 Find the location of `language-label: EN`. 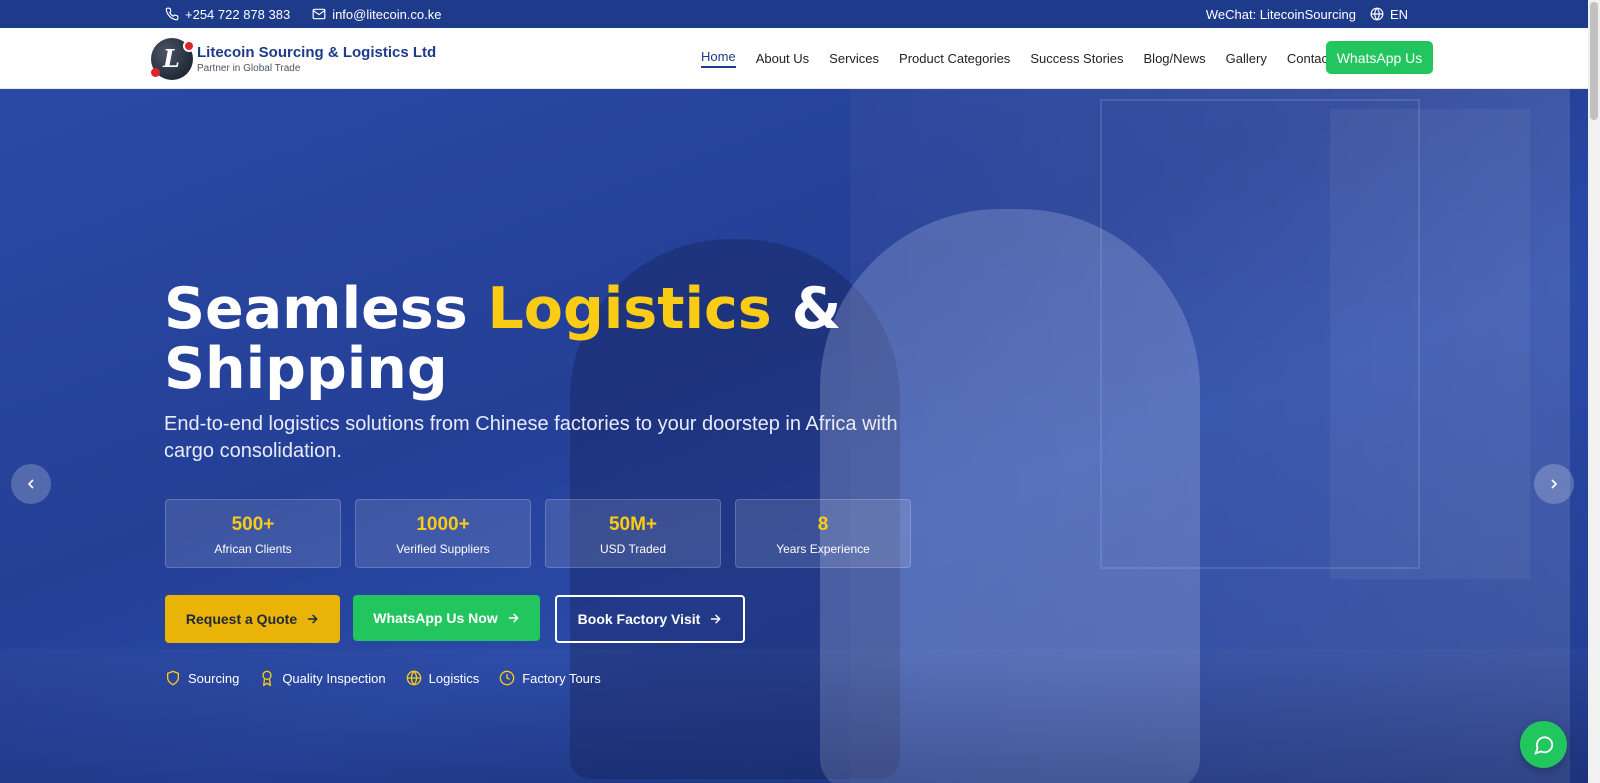

language-label: EN is located at coordinates (1398, 14).